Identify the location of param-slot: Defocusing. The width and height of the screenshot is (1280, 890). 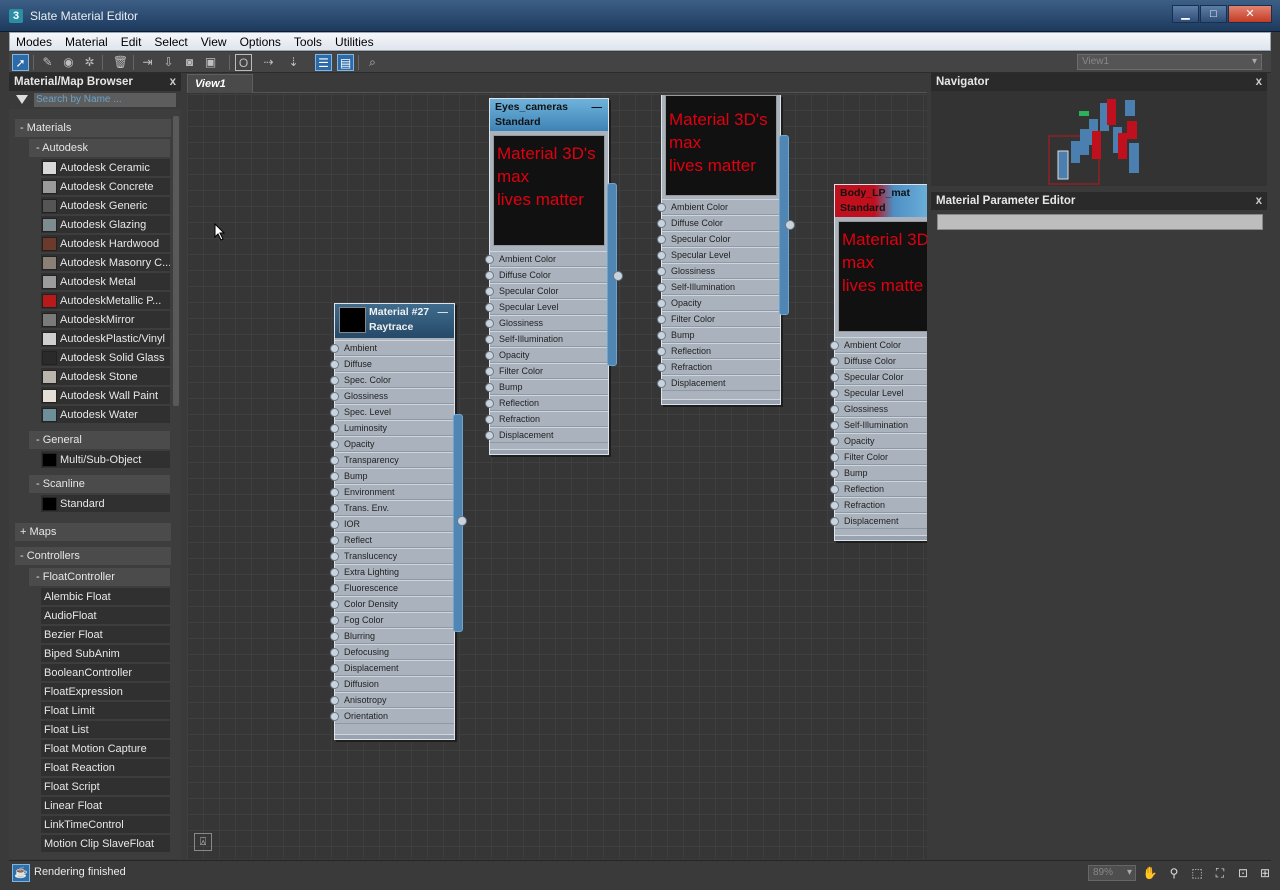
(392, 652).